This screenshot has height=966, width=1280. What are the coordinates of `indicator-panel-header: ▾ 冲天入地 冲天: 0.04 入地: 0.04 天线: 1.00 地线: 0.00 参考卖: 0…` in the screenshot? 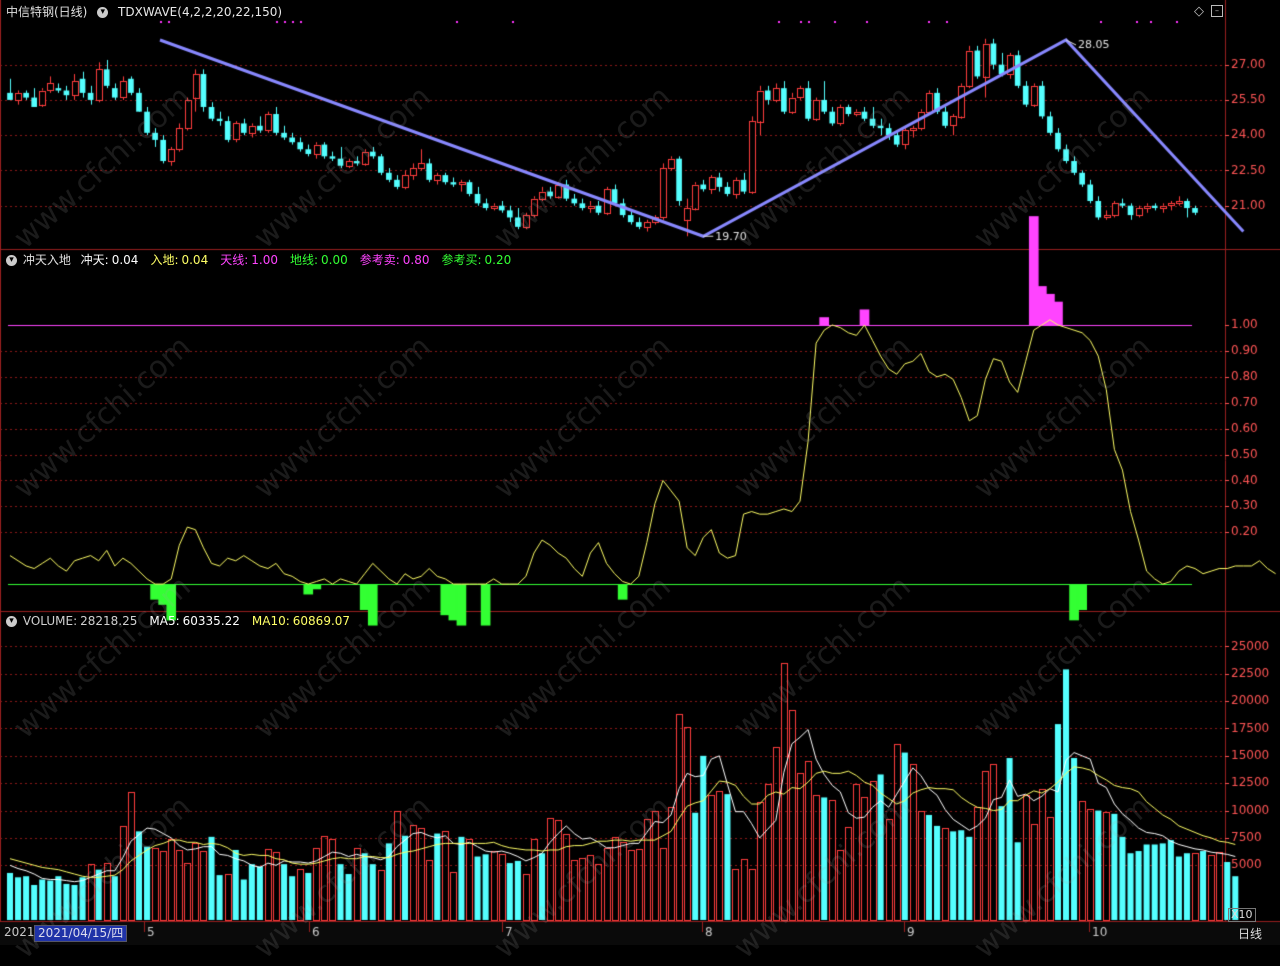 It's located at (267, 260).